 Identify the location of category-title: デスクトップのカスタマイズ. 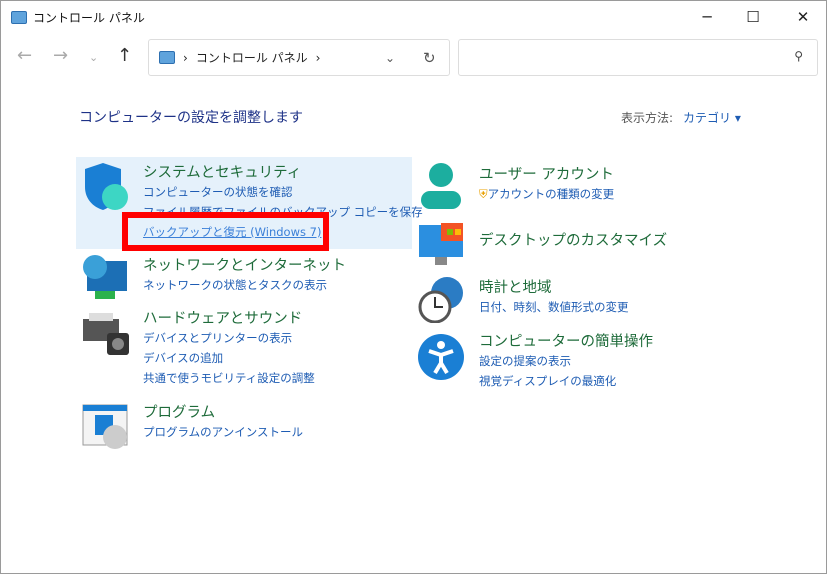
(573, 241).